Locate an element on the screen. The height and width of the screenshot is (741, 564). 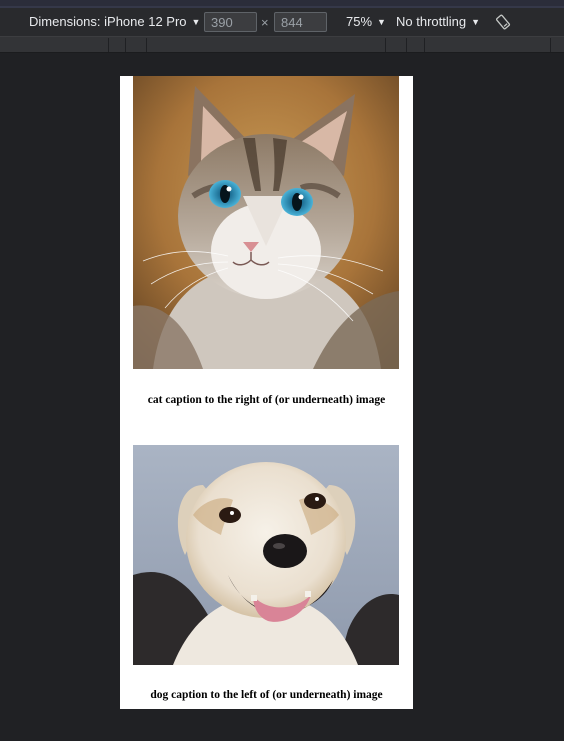
zoom-dropdown: 75% ▼ is located at coordinates (366, 22).